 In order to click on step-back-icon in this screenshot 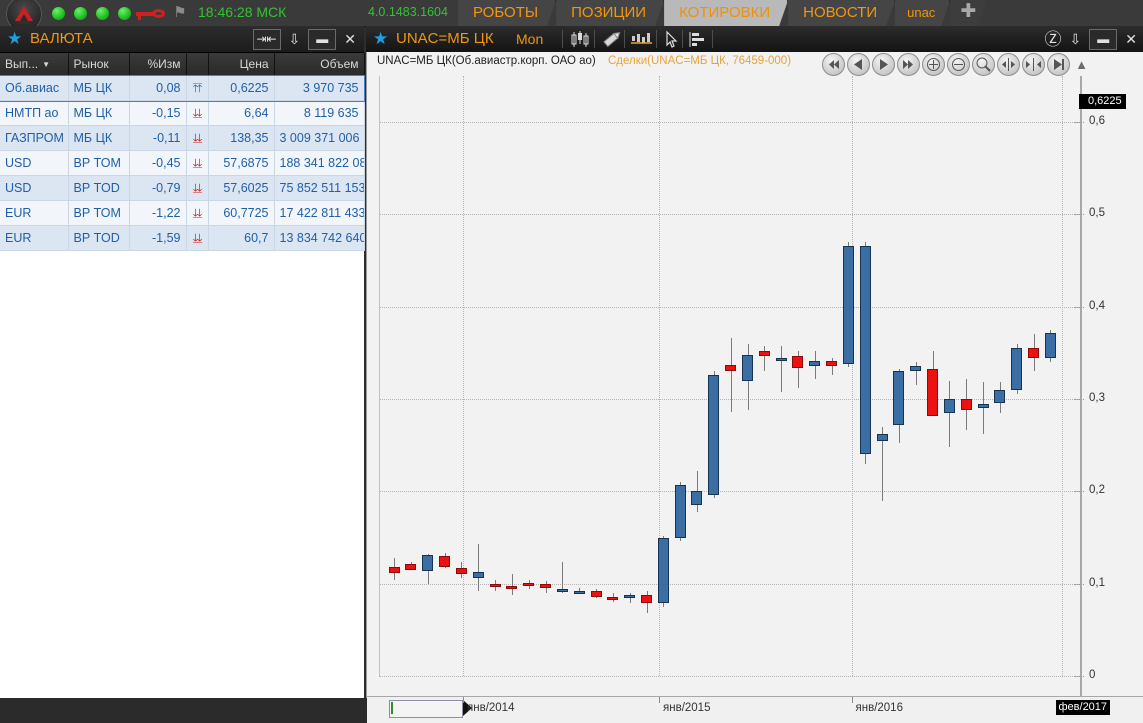, I will do `click(859, 64)`.